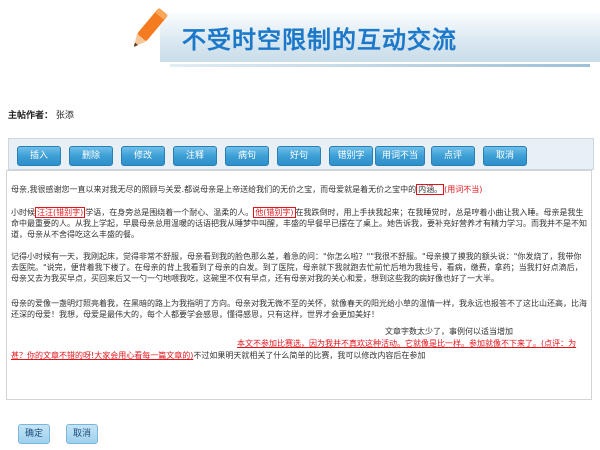  Describe the element at coordinates (247, 156) in the screenshot. I see `faulty-sentence-button: 病句` at that location.